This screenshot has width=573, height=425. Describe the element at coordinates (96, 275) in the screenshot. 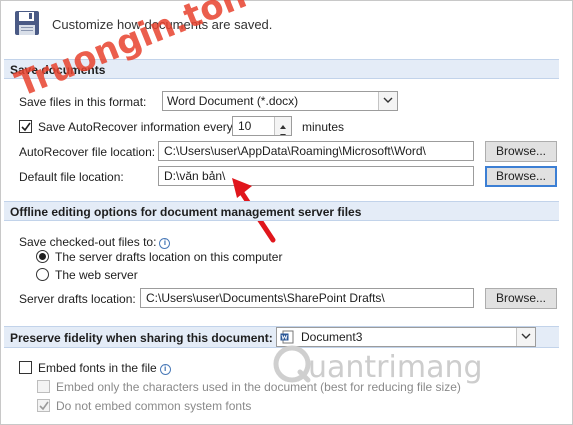

I see `radio-web-server-label: The web server` at that location.